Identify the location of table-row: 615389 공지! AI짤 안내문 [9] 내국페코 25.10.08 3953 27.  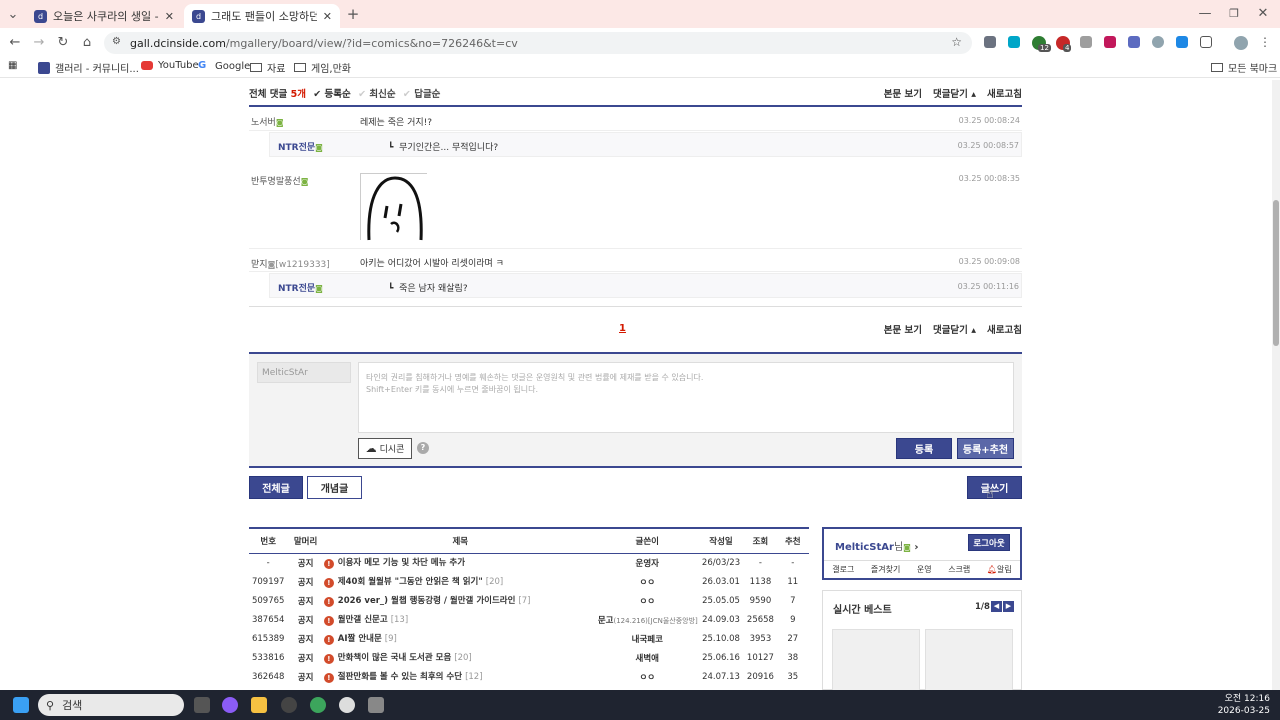
(529, 638).